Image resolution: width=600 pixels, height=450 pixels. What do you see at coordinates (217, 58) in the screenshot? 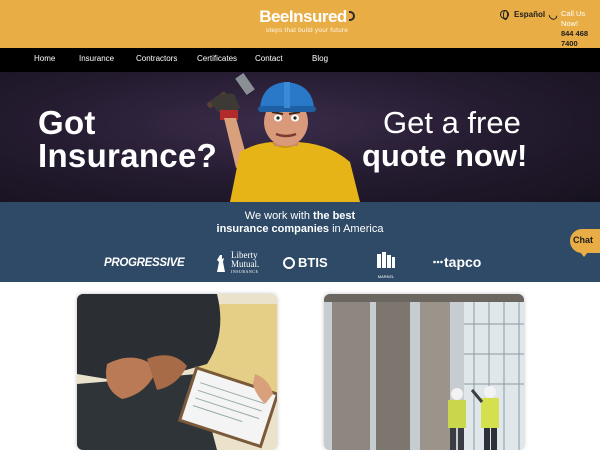
I see `nav-certificates: Certificates` at bounding box center [217, 58].